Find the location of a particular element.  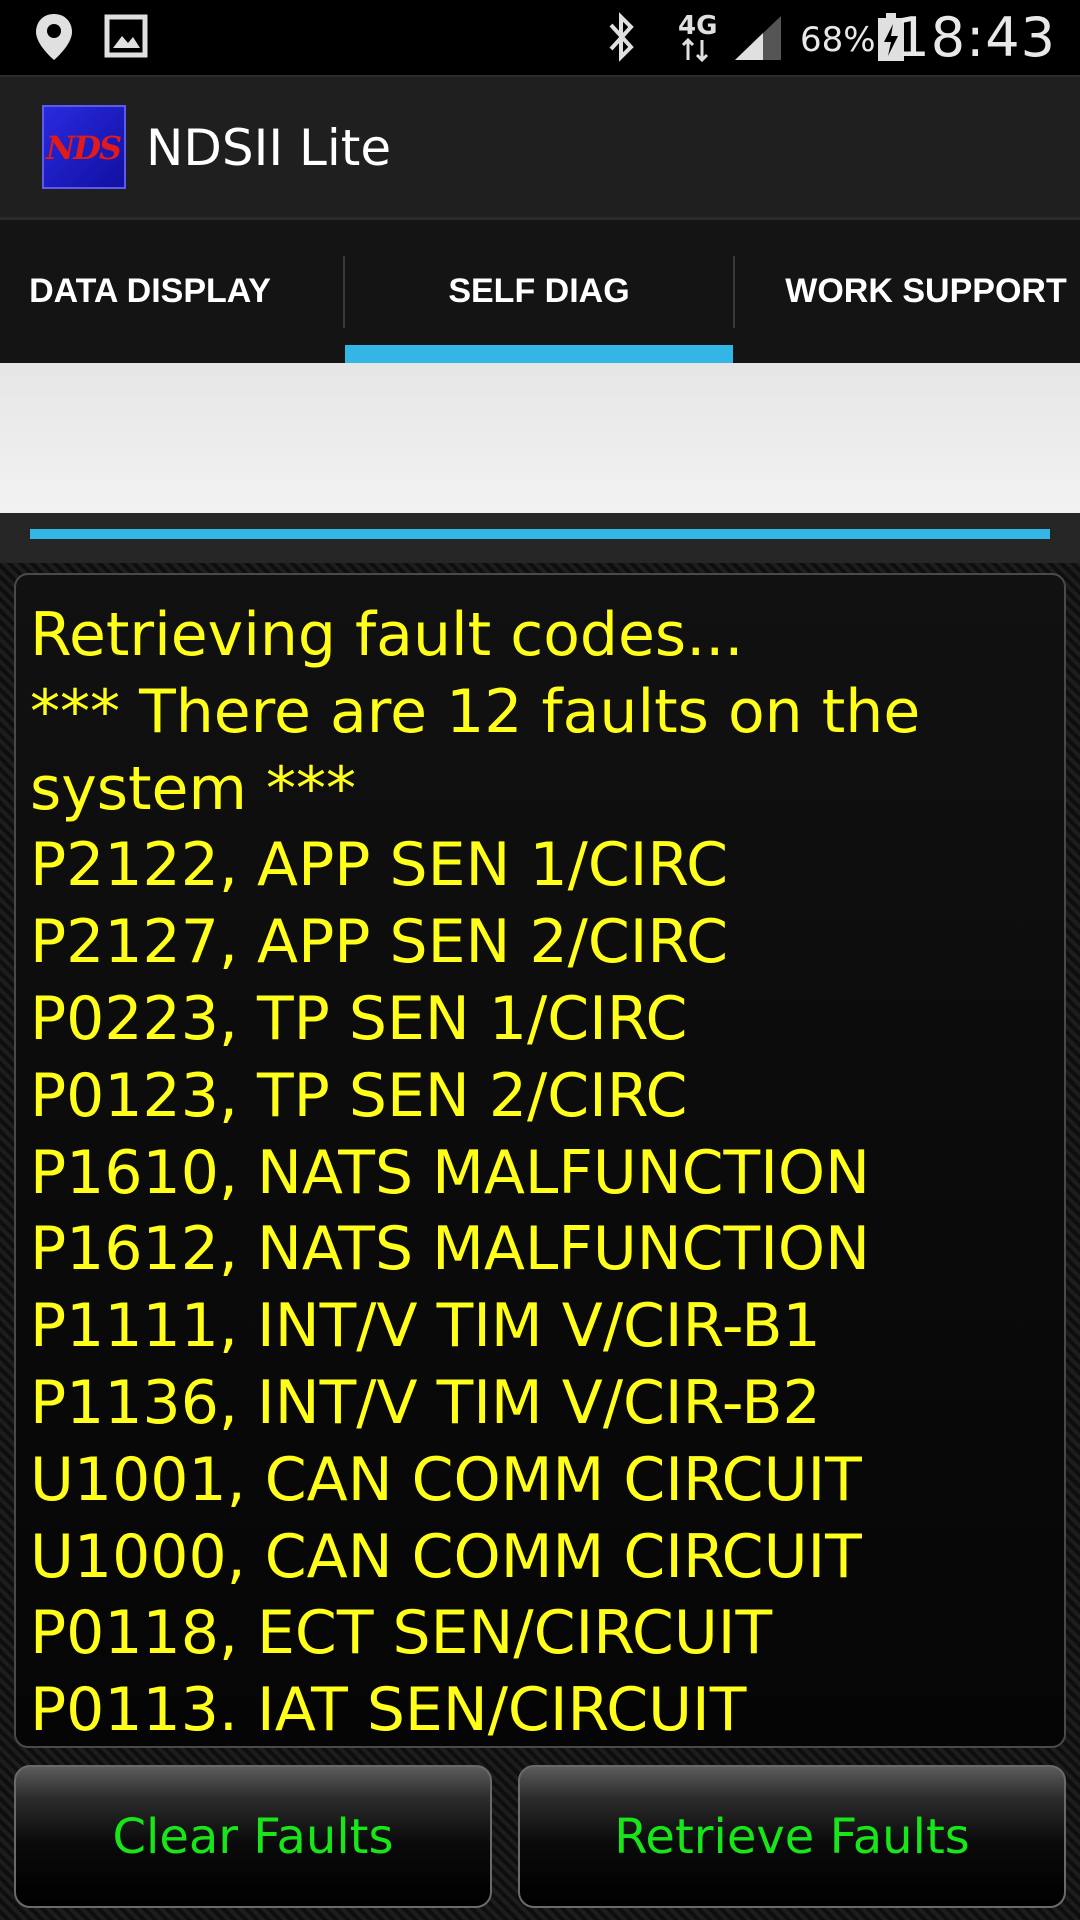

bluetooth-icon is located at coordinates (622, 39).